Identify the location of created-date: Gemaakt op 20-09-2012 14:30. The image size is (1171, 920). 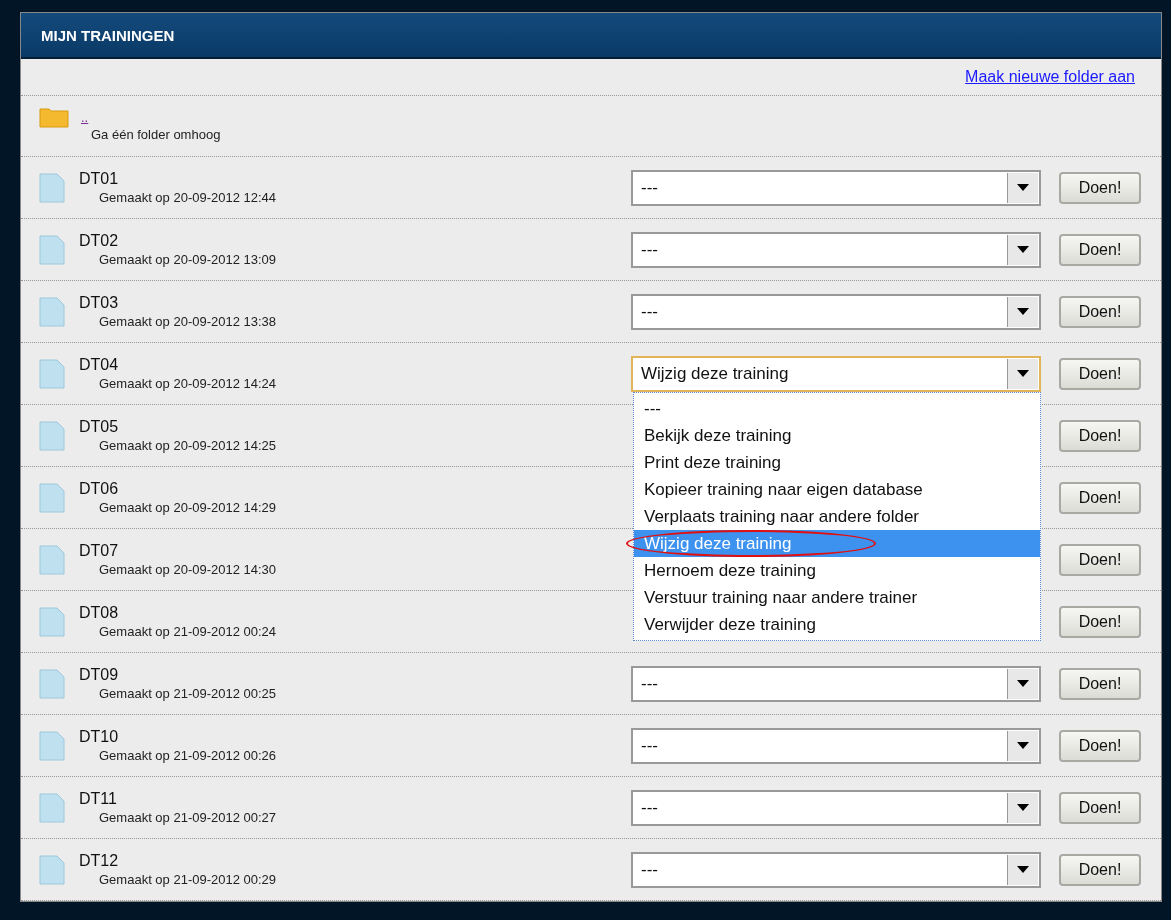
(188, 569).